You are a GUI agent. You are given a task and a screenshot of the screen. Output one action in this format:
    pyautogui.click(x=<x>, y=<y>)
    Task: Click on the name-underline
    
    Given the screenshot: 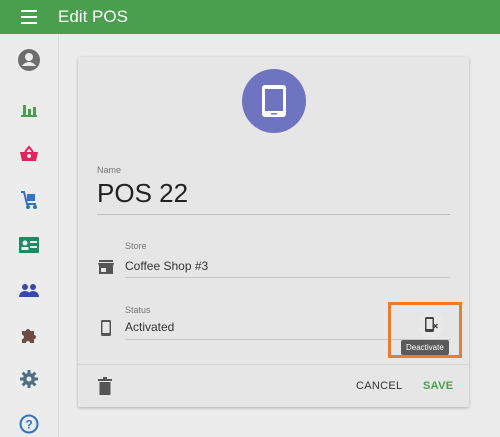 What is the action you would take?
    pyautogui.click(x=273, y=214)
    